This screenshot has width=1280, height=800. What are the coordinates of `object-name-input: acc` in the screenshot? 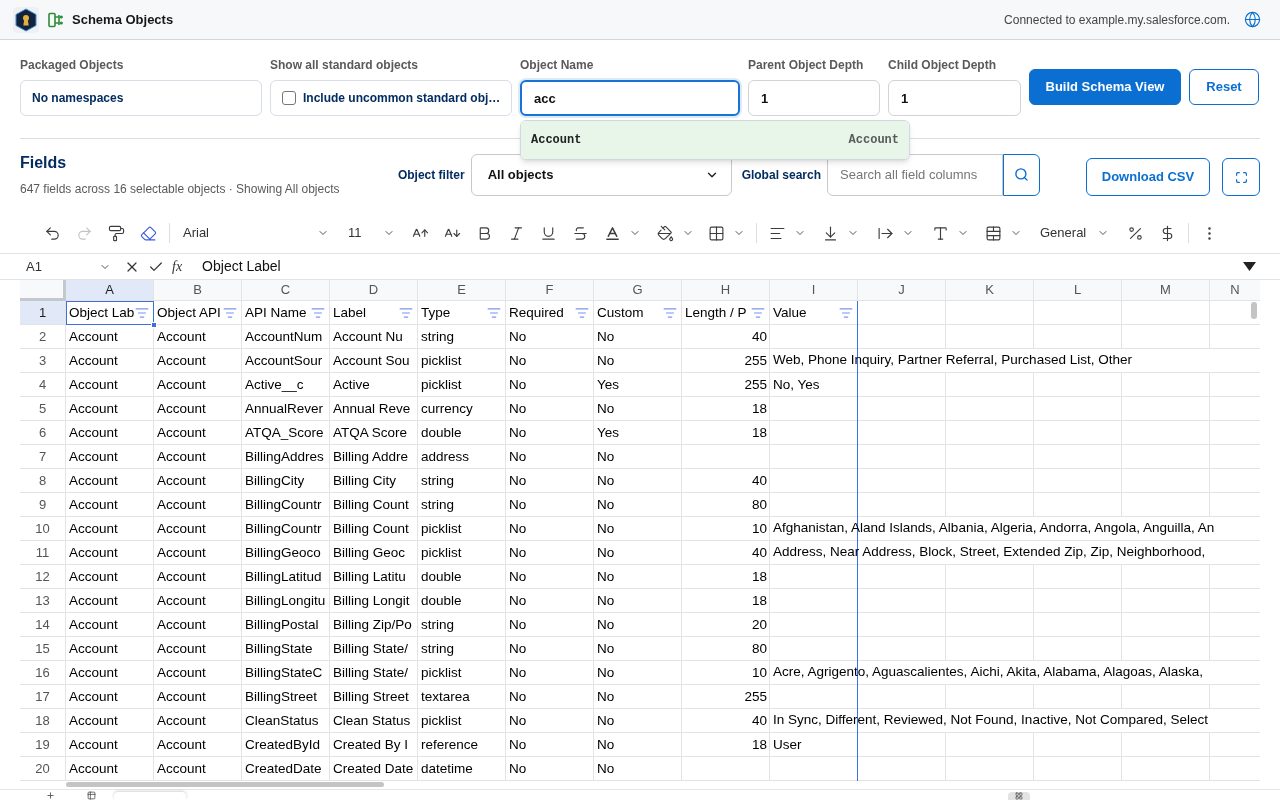 It's located at (630, 98).